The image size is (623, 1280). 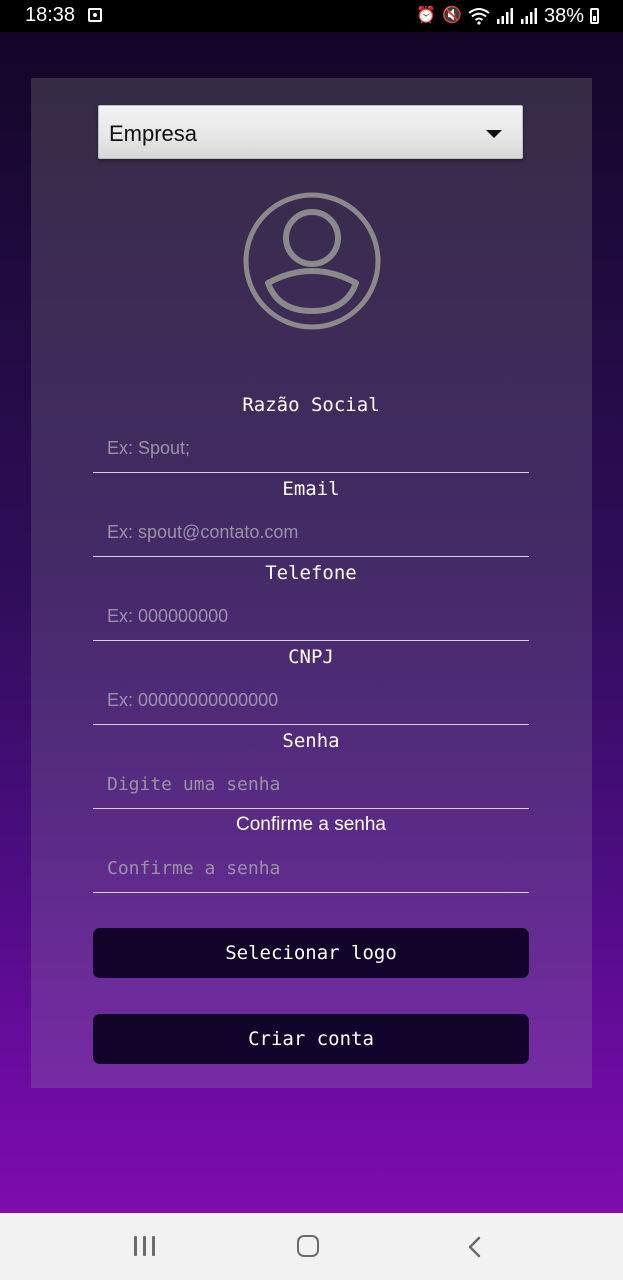 What do you see at coordinates (311, 789) in the screenshot?
I see `password-input` at bounding box center [311, 789].